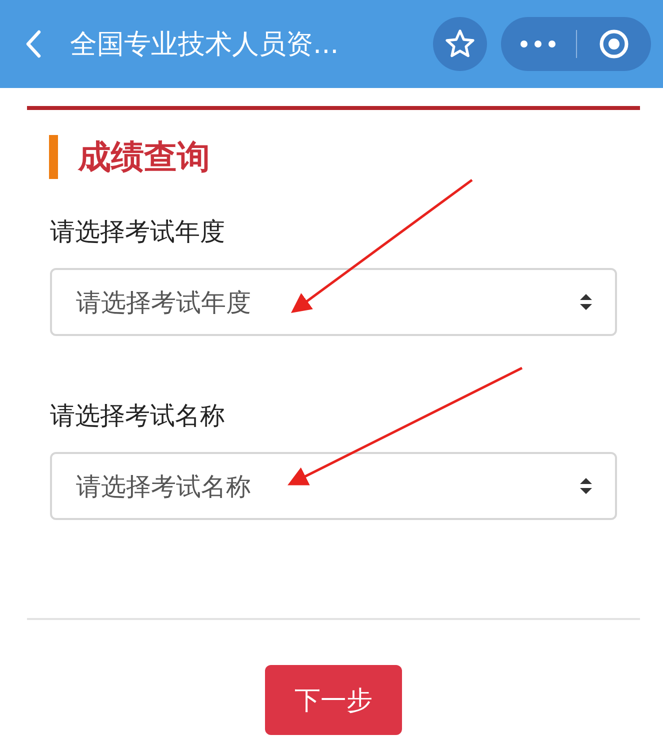 The height and width of the screenshot is (748, 663). Describe the element at coordinates (613, 44) in the screenshot. I see `target-icon` at that location.